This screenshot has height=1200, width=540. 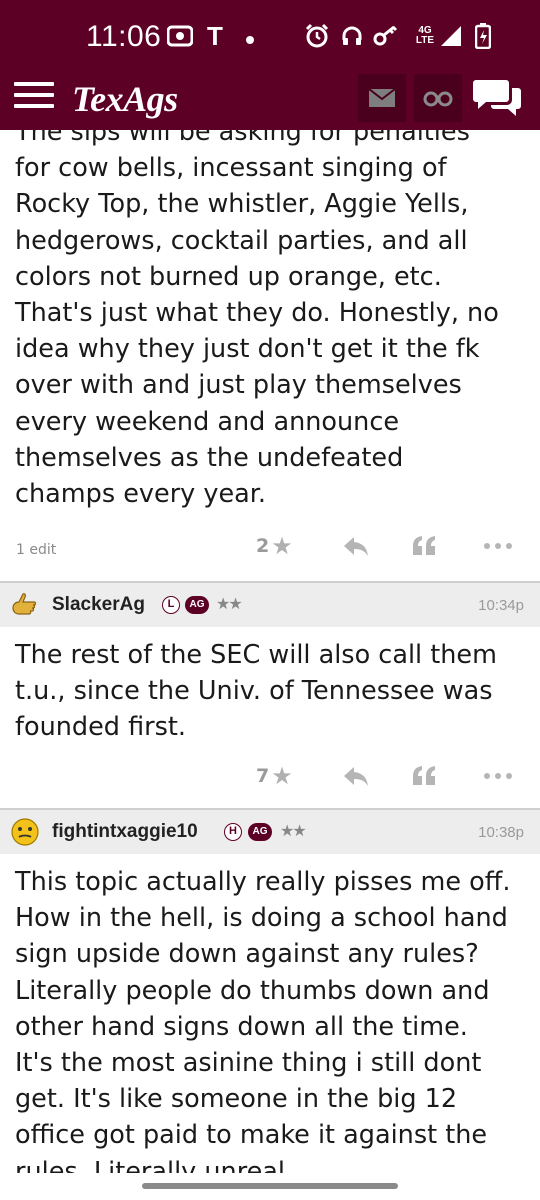 I want to click on system-navigation-bar, so click(x=270, y=1186).